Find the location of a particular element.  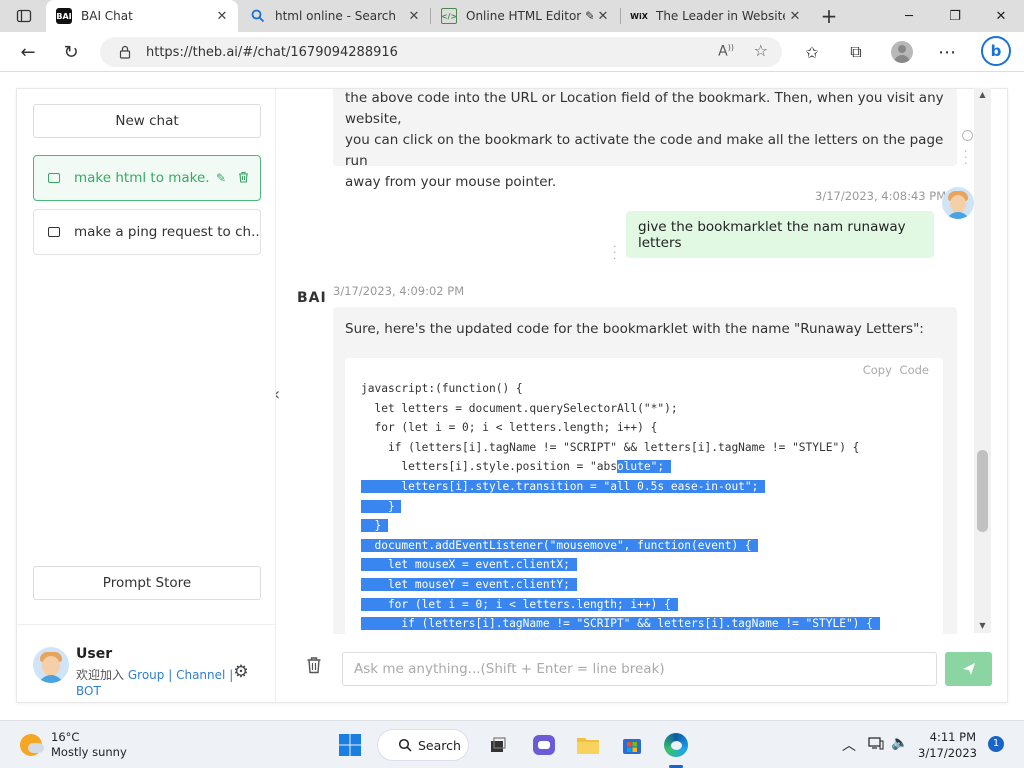

network-icon is located at coordinates (876, 745).